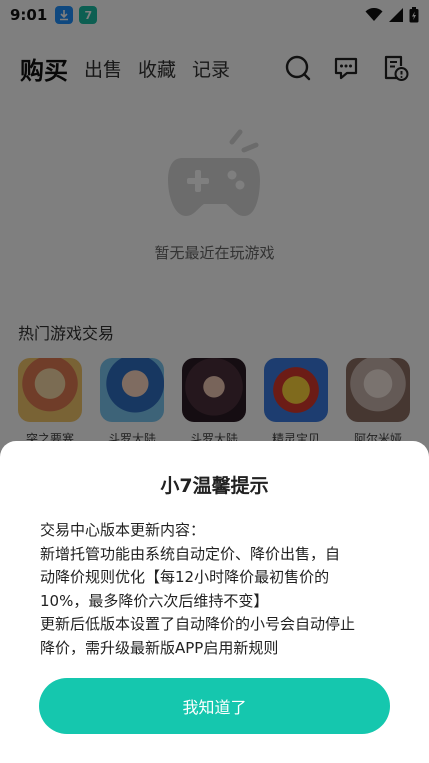 Image resolution: width=429 pixels, height=763 pixels. Describe the element at coordinates (185, 577) in the screenshot. I see `dialog-line: 动降价规则优化【每12小时降价最初售价的` at that location.